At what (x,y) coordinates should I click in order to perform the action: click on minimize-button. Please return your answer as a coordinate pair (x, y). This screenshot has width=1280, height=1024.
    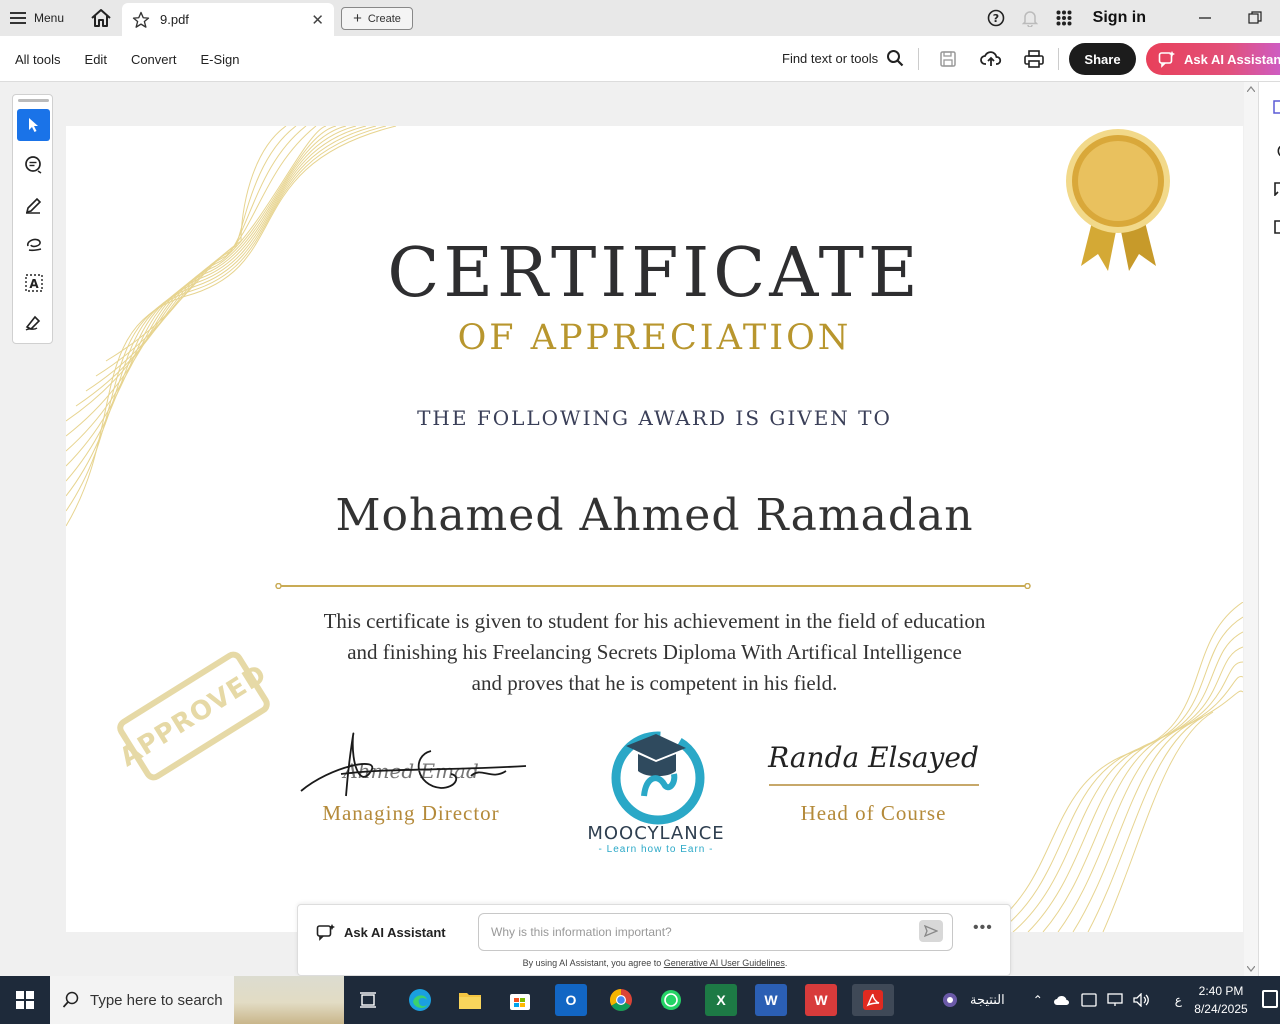
    Looking at the image, I should click on (1205, 18).